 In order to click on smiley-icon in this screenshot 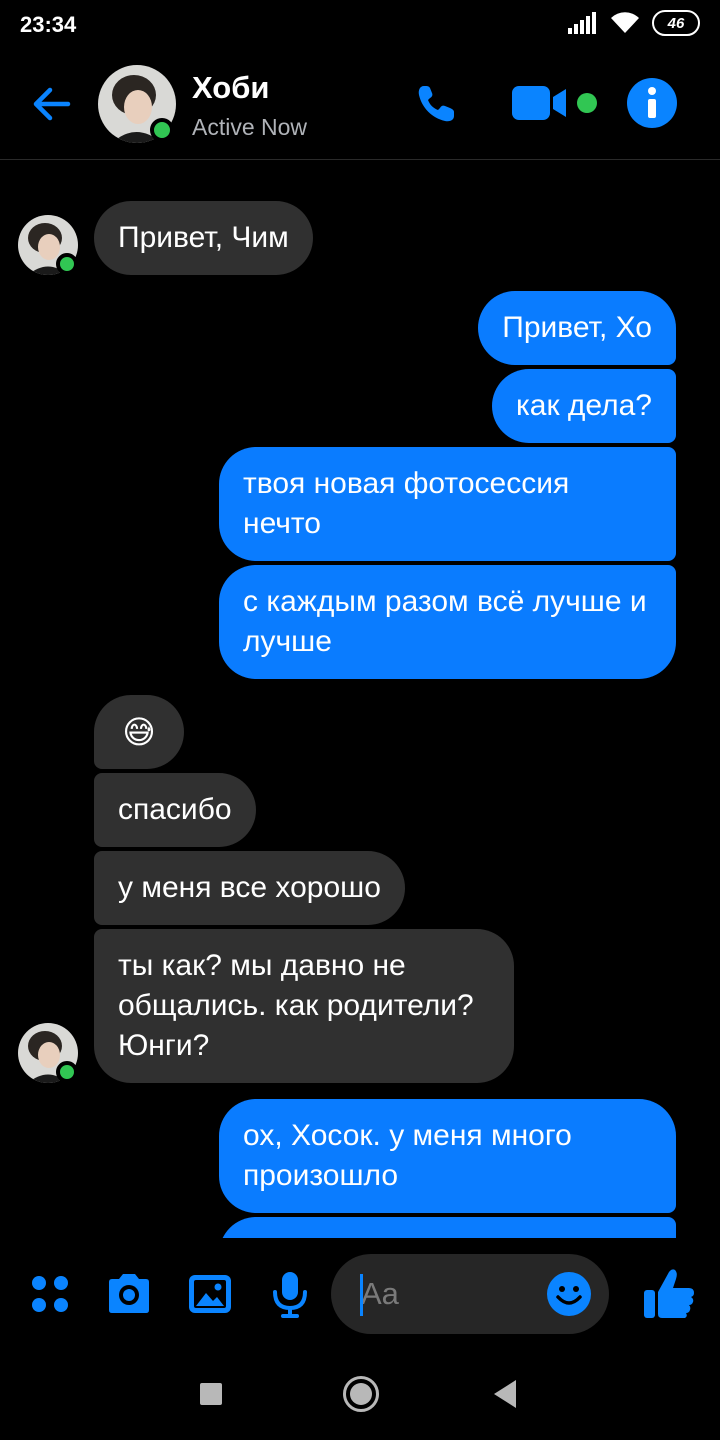, I will do `click(569, 1294)`.